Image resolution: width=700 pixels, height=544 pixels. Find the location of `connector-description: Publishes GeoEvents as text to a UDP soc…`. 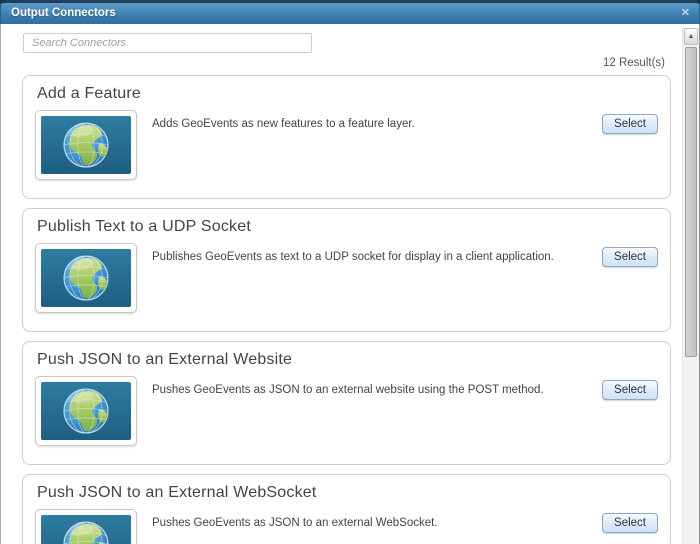

connector-description: Publishes GeoEvents as text to a UDP soc… is located at coordinates (353, 257).